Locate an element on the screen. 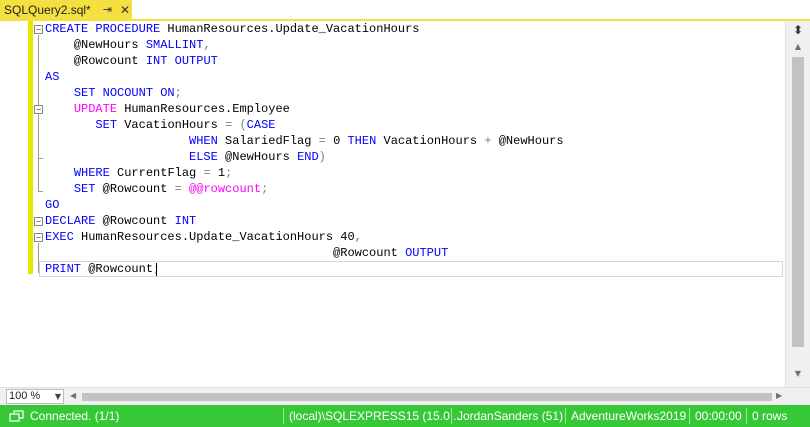 The image size is (810, 427). vertical-scroll-thumb is located at coordinates (798, 202).